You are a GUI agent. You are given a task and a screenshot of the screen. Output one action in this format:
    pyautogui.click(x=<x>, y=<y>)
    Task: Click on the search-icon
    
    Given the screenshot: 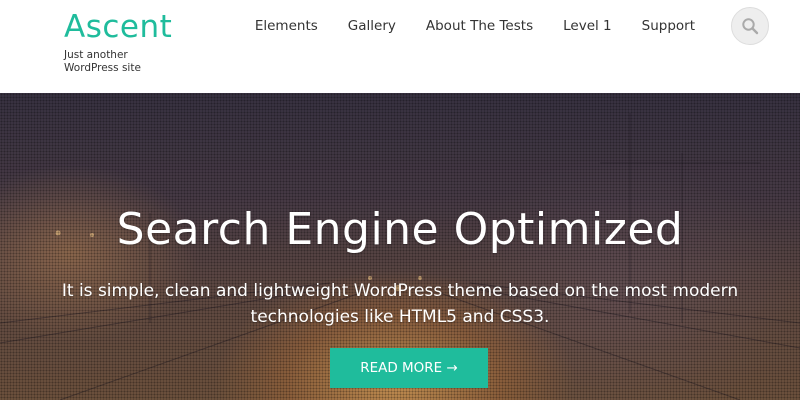 What is the action you would take?
    pyautogui.click(x=750, y=26)
    